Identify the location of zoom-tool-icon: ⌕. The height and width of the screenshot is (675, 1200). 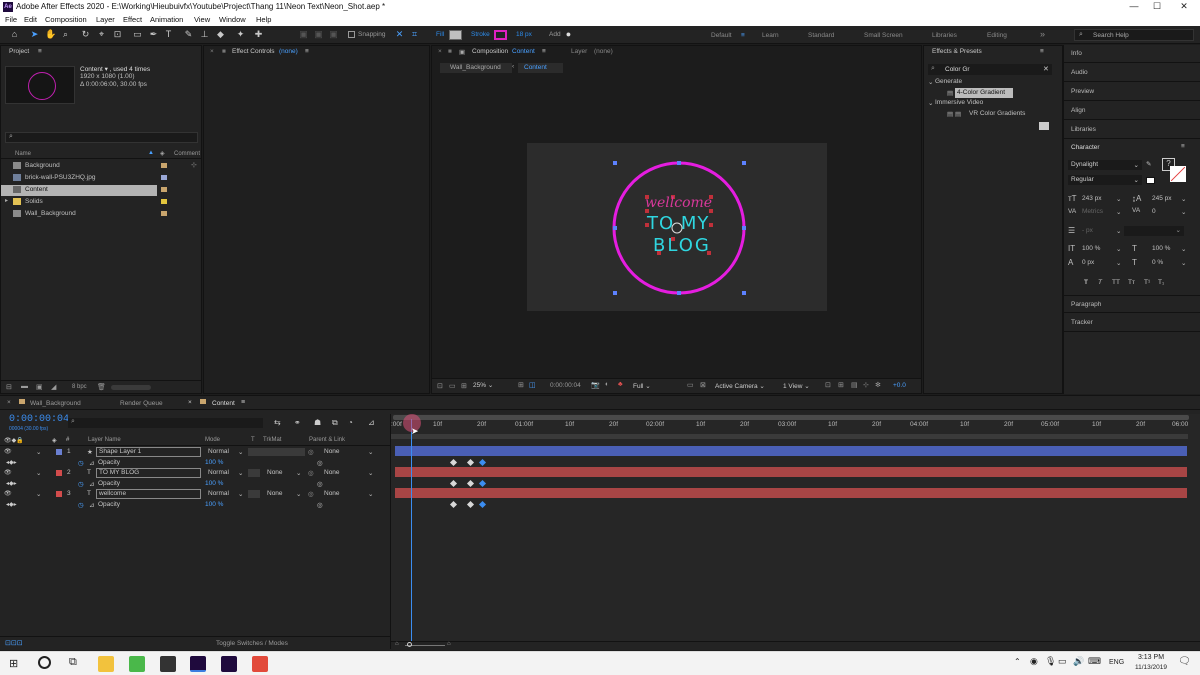
(65, 34).